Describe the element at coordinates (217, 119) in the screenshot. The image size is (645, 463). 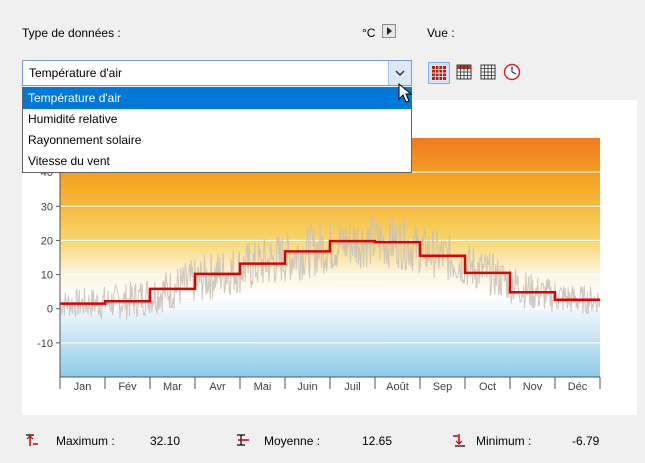
I see `option-relative-humidity: Humidité relative` at that location.